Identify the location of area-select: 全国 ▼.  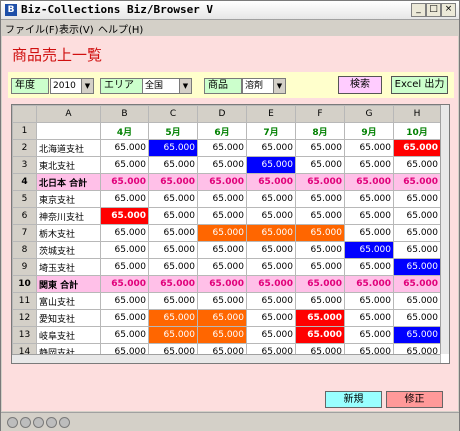
(167, 86).